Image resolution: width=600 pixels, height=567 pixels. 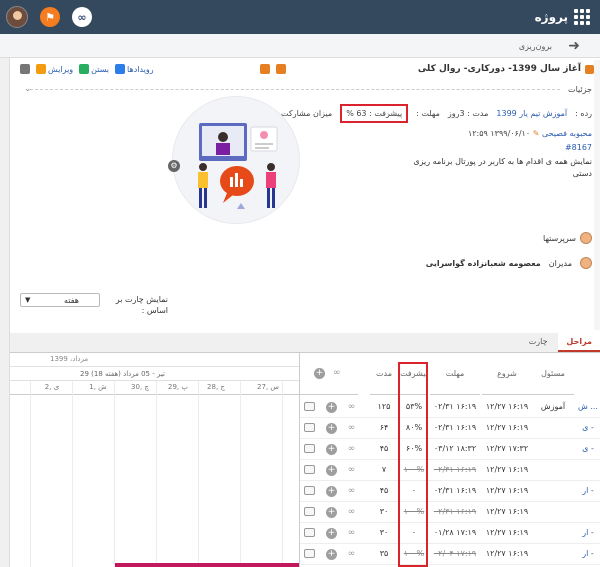 What do you see at coordinates (154, 374) in the screenshot?
I see `gantt-week-header: 29 تیر - 05 مرداد (هفته 18)` at bounding box center [154, 374].